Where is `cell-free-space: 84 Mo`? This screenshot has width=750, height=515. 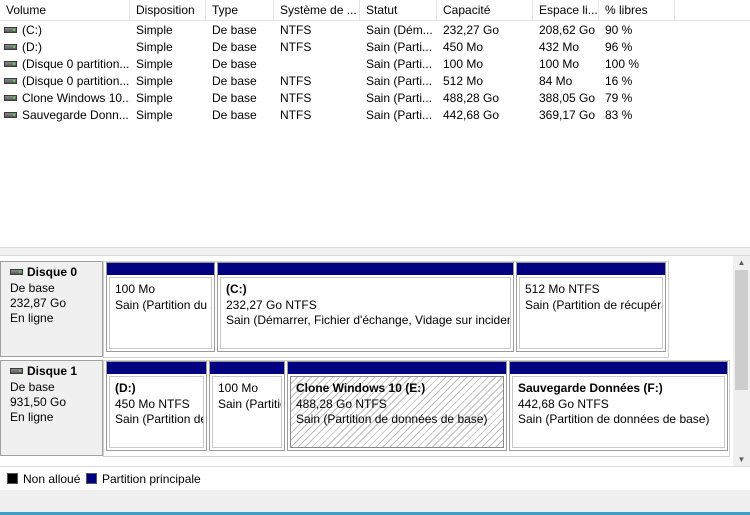 cell-free-space: 84 Mo is located at coordinates (556, 81).